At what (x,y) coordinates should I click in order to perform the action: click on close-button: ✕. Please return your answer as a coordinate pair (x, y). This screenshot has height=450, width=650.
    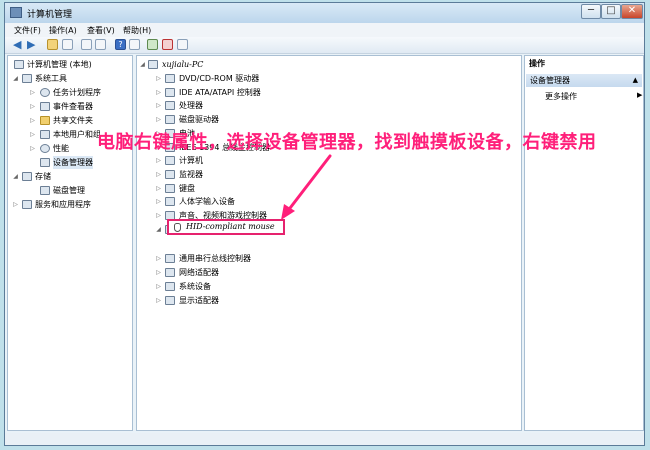
    Looking at the image, I should click on (632, 11).